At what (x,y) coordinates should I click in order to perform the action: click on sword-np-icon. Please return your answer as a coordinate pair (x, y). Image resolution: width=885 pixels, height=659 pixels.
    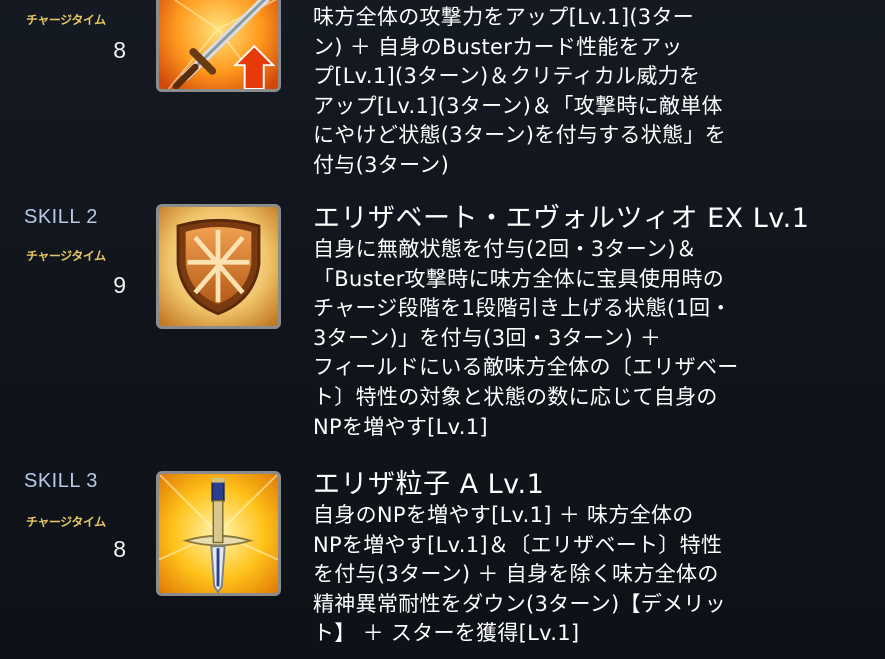
    Looking at the image, I should click on (218, 533).